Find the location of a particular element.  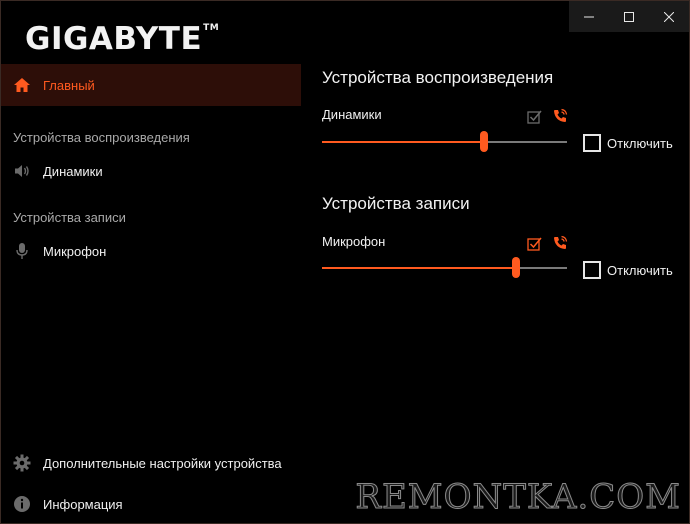

window-controls is located at coordinates (629, 16).